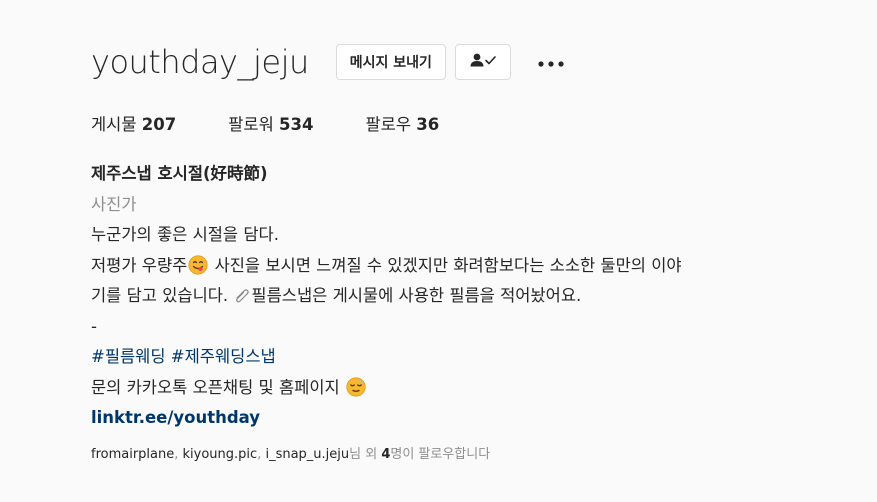  What do you see at coordinates (200, 62) in the screenshot?
I see `username: youthday_jeju` at bounding box center [200, 62].